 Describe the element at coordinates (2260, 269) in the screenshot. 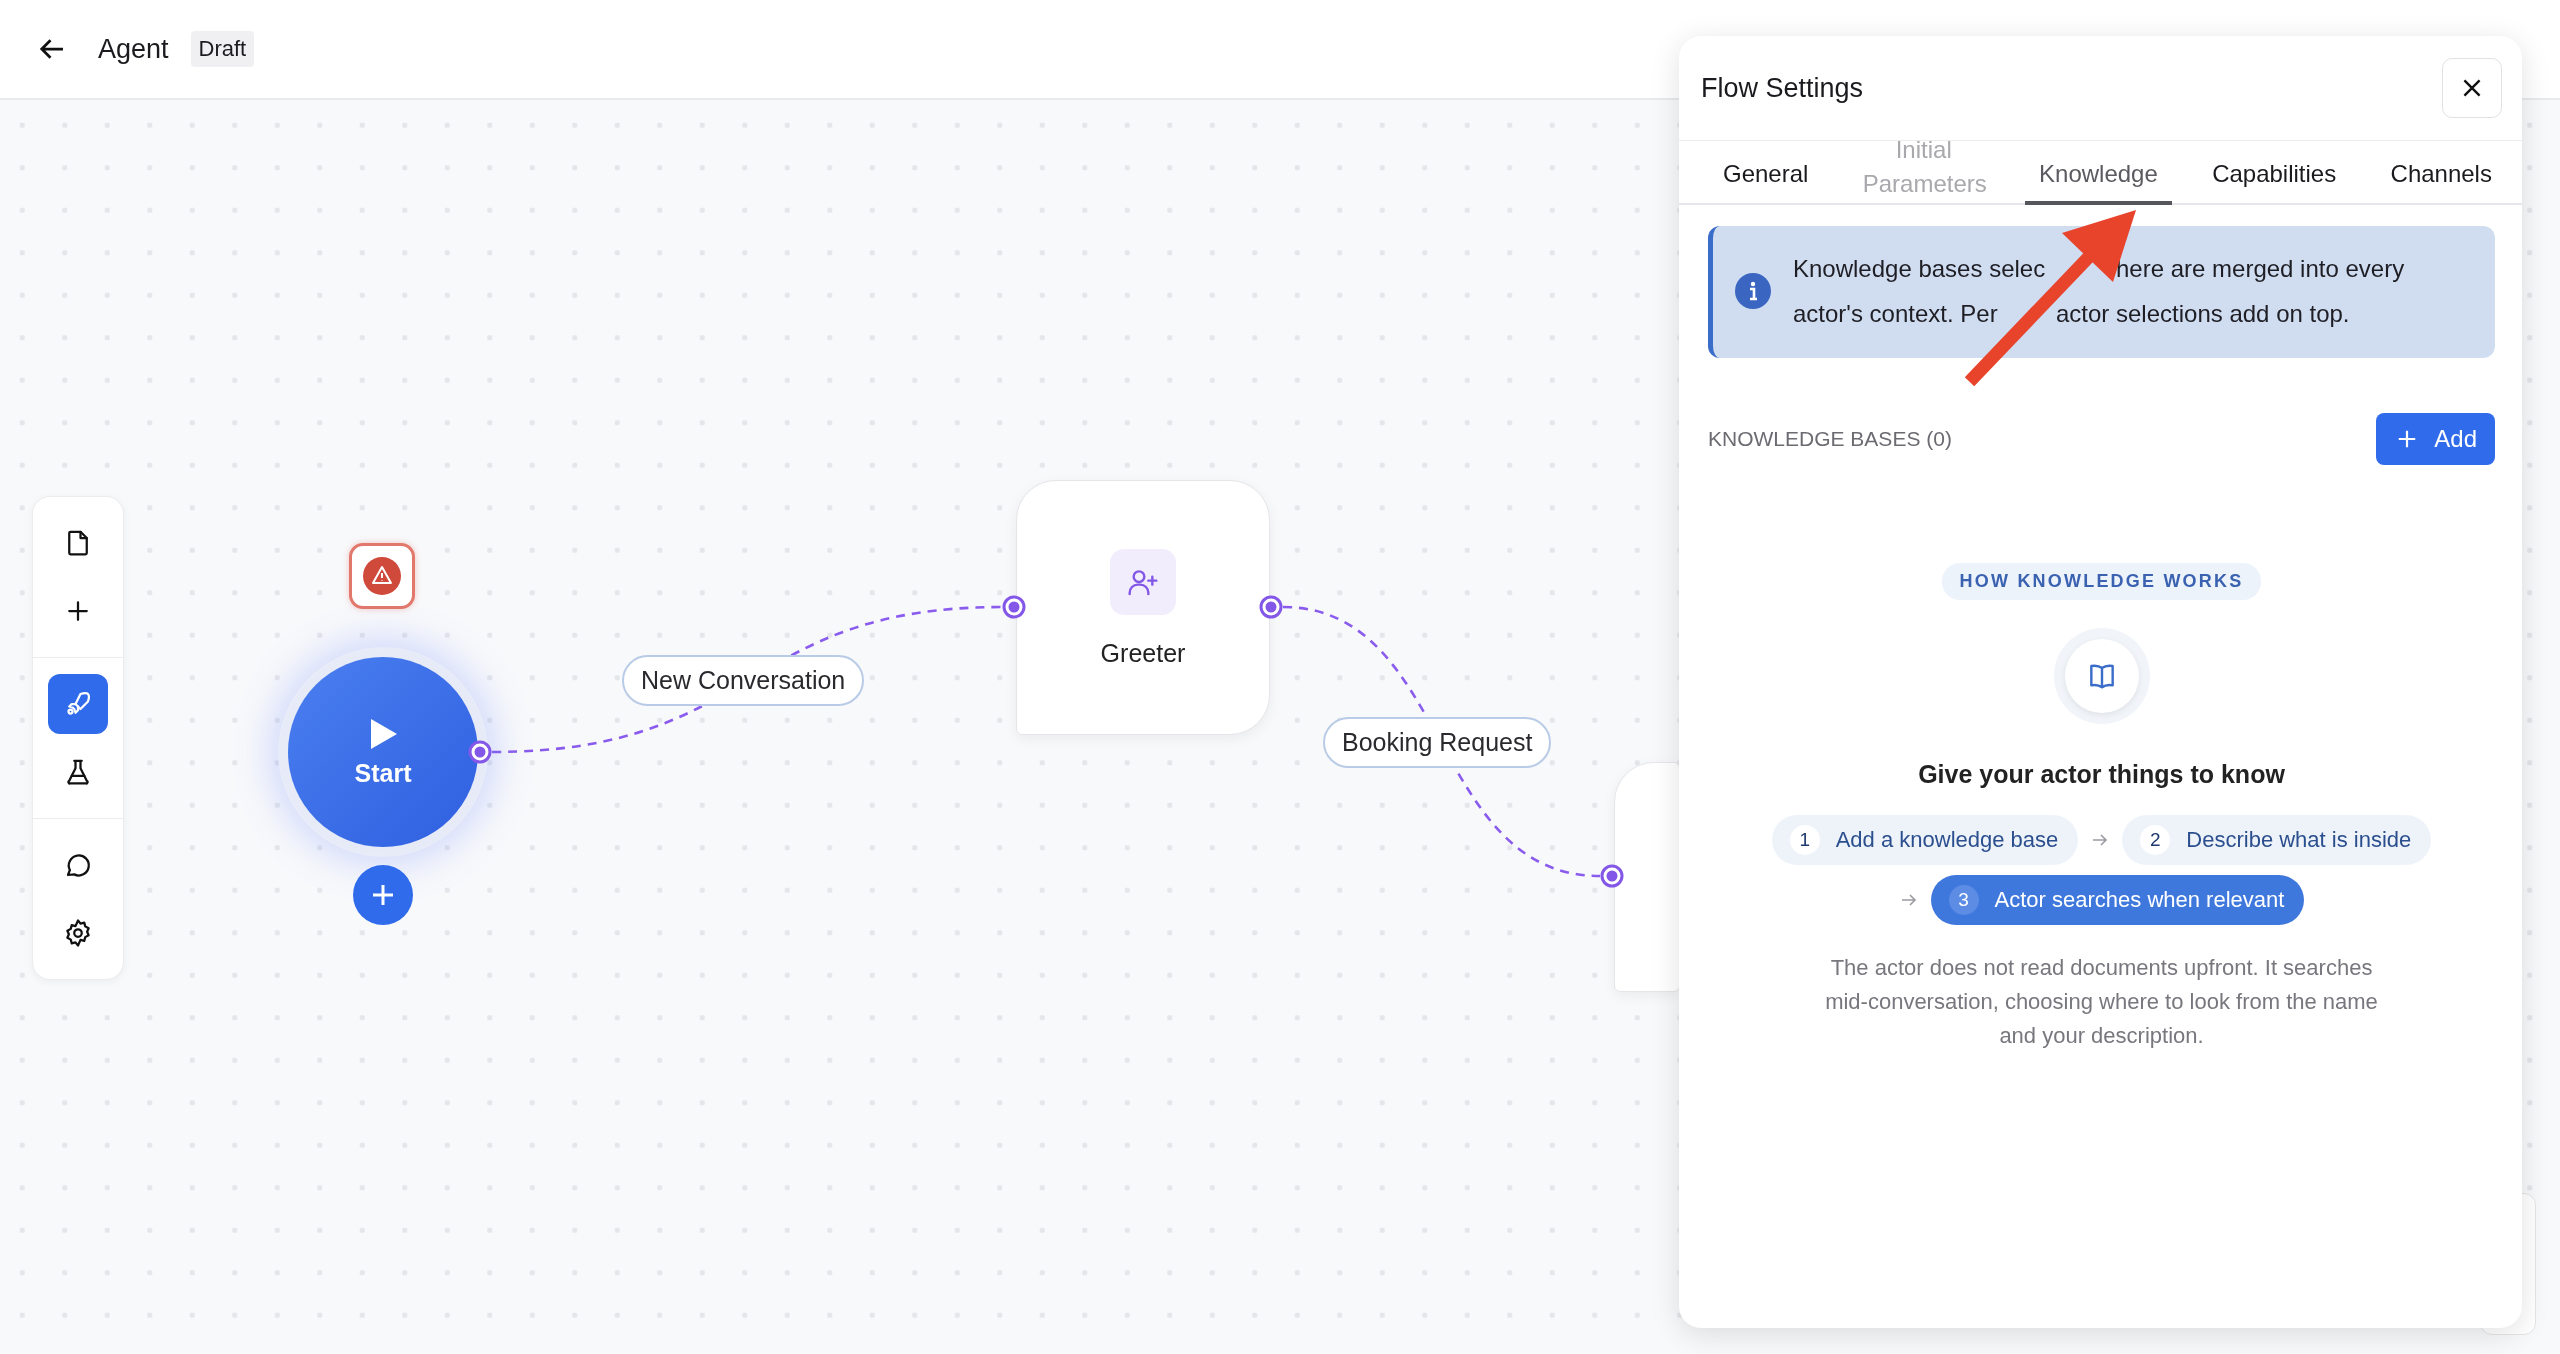

I see `info-text: here are merged into every` at that location.